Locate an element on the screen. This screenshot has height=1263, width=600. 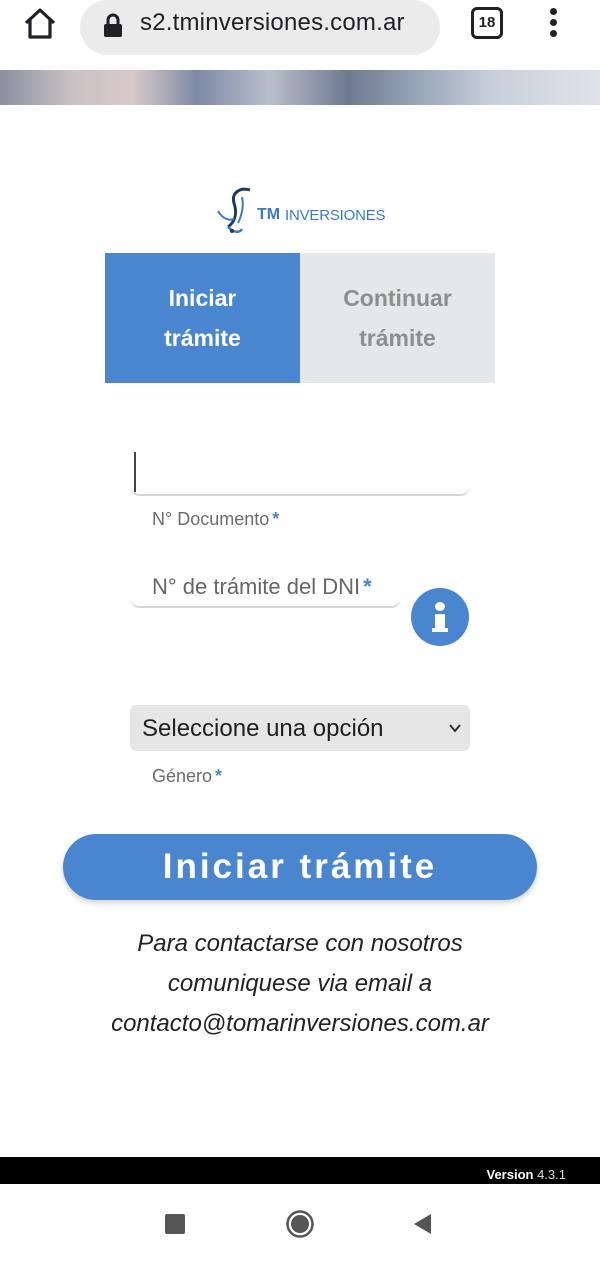
genero-selected-value: Seleccione una opción is located at coordinates (263, 728).